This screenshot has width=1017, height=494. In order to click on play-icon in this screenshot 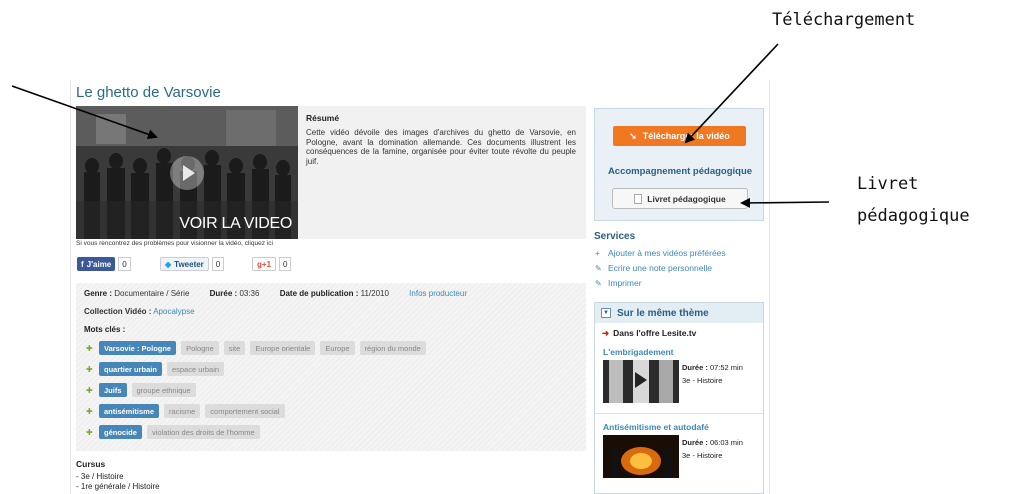, I will do `click(187, 173)`.